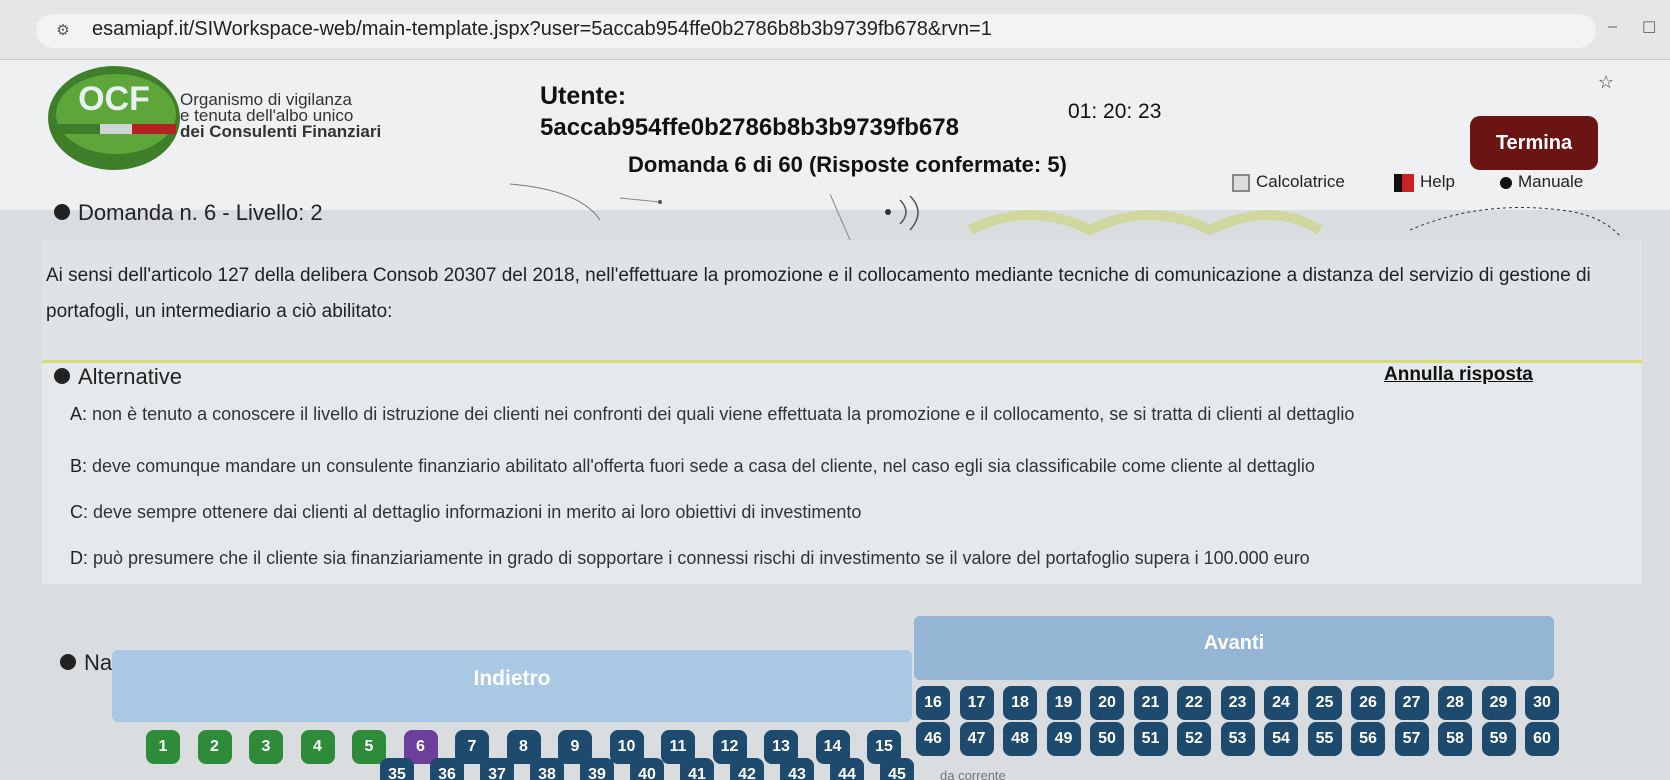 This screenshot has width=1670, height=780. What do you see at coordinates (1107, 739) in the screenshot?
I see `question-button-50: 50` at bounding box center [1107, 739].